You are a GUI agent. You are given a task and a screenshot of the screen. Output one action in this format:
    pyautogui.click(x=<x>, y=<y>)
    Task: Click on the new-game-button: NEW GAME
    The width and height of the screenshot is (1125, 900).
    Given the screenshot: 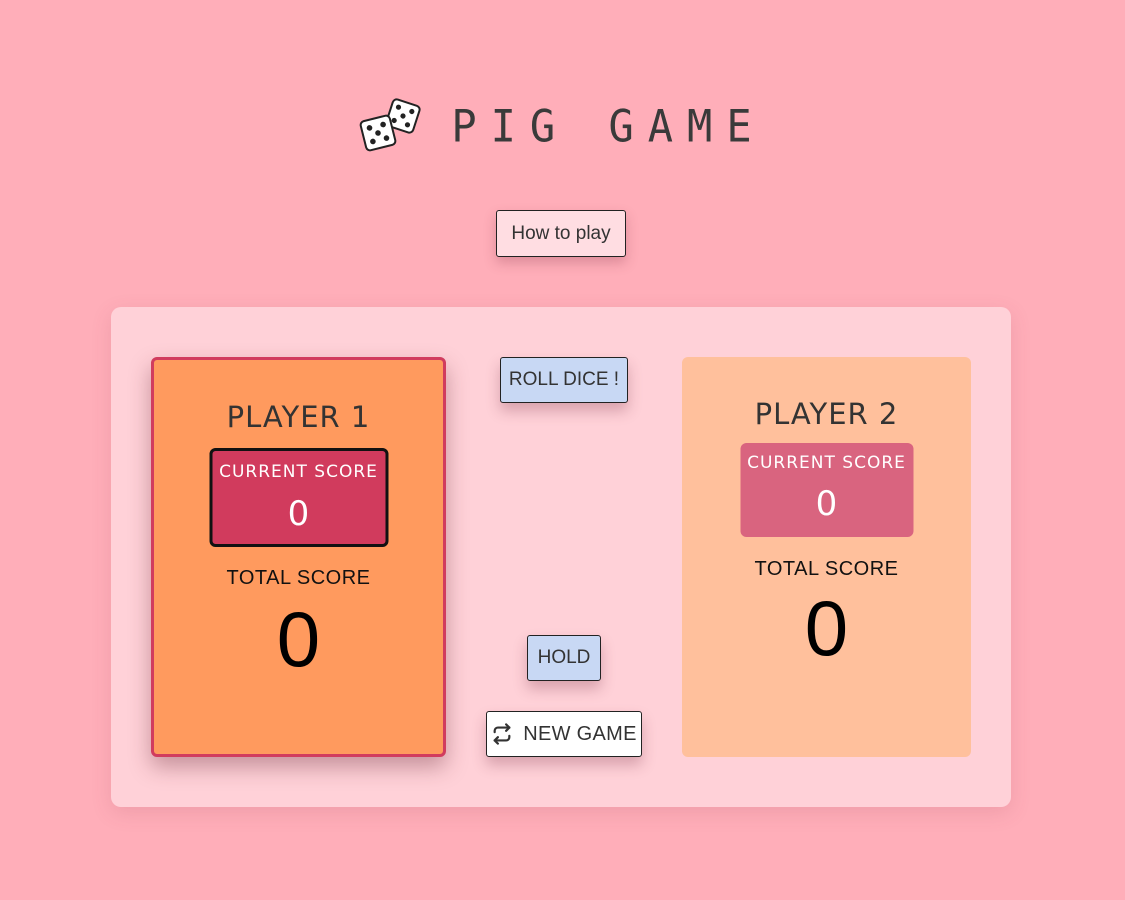 What is the action you would take?
    pyautogui.click(x=564, y=734)
    